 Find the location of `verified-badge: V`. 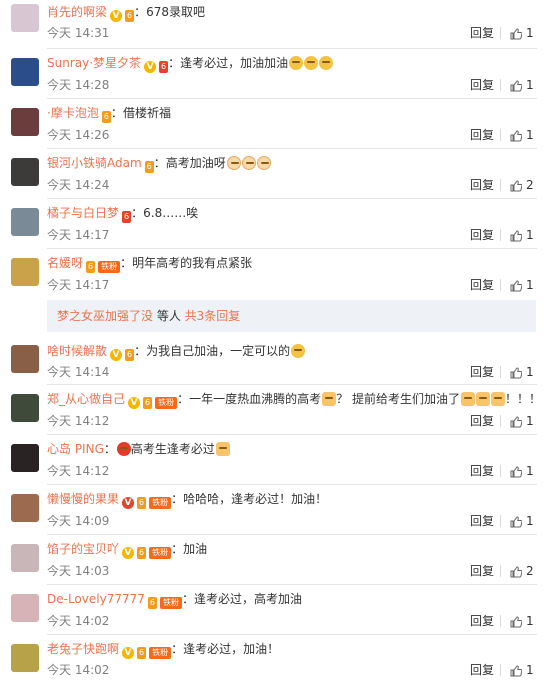

verified-badge: V is located at coordinates (116, 353).